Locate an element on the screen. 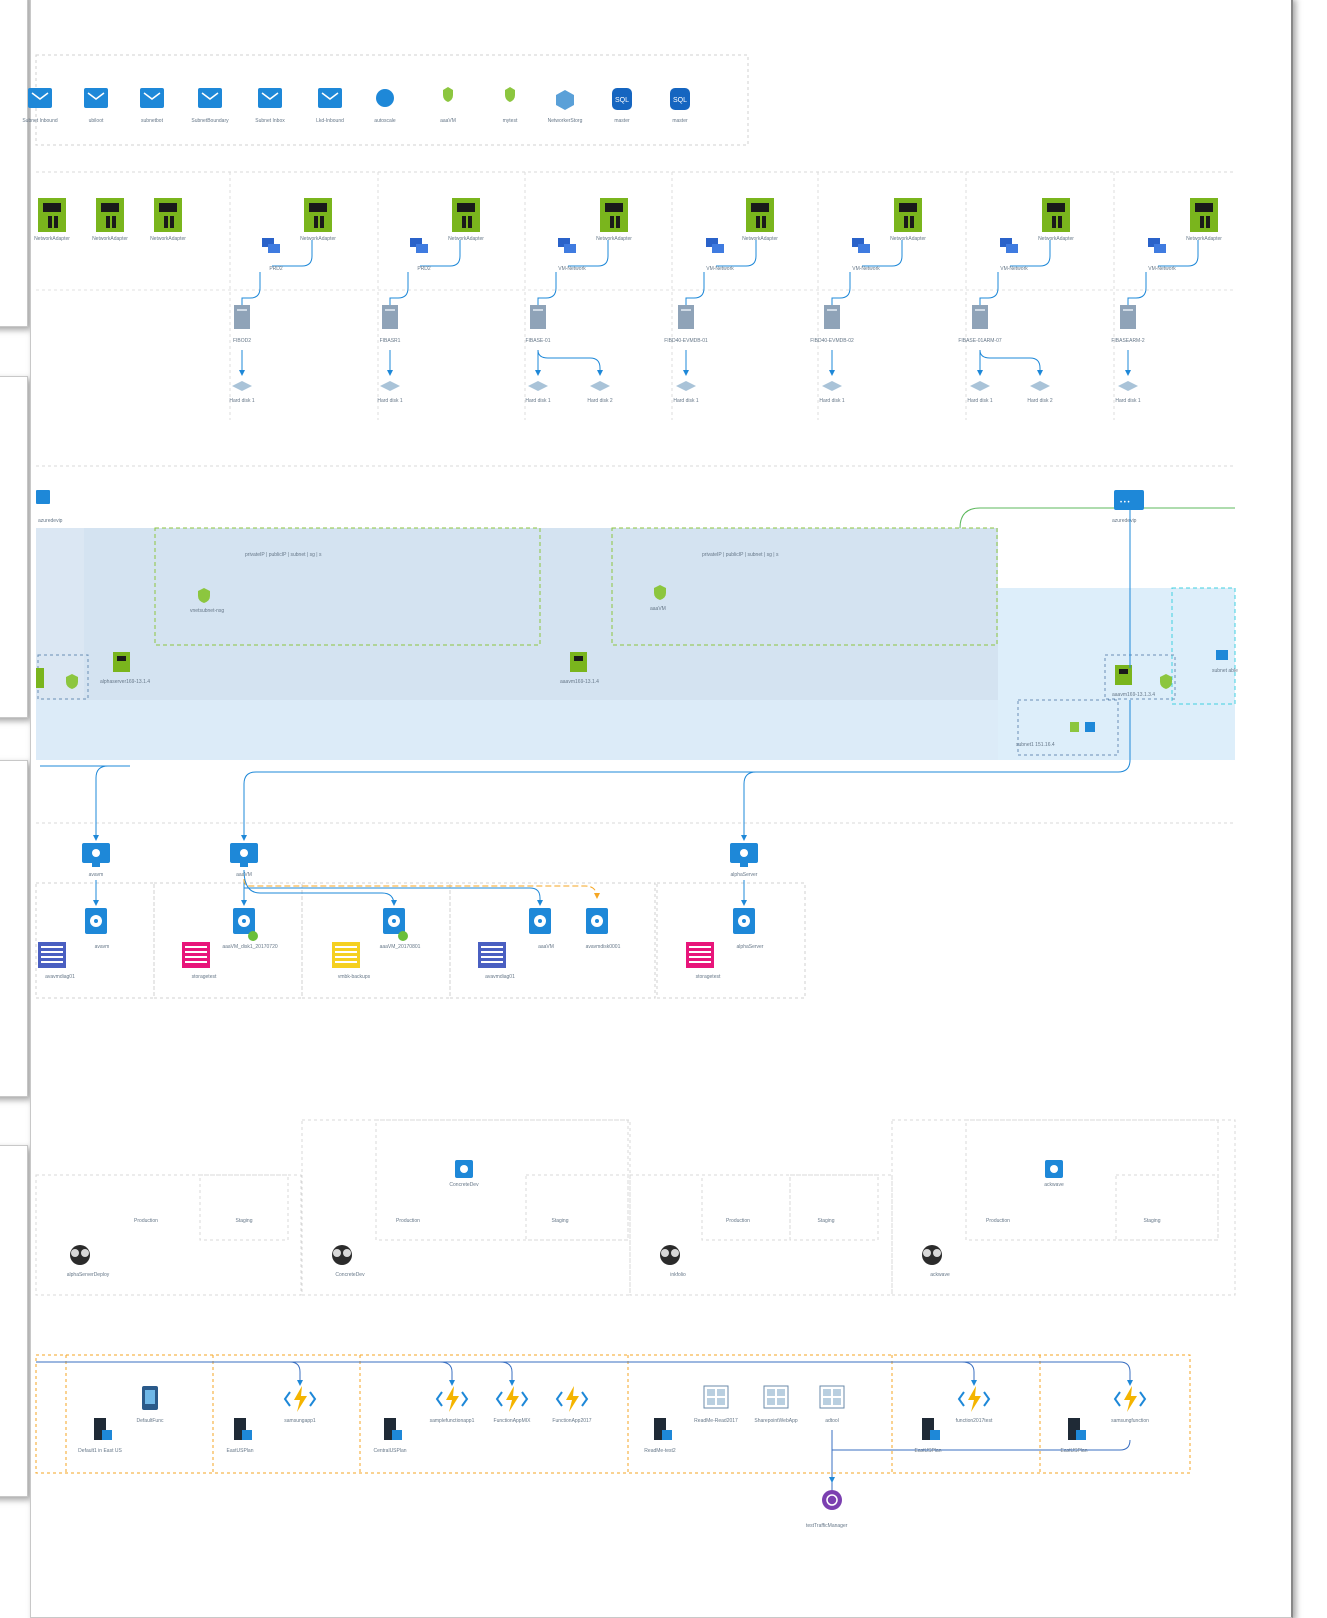 This screenshot has height=1618, width=1327. top-resource-label: mytest is located at coordinates (510, 121).